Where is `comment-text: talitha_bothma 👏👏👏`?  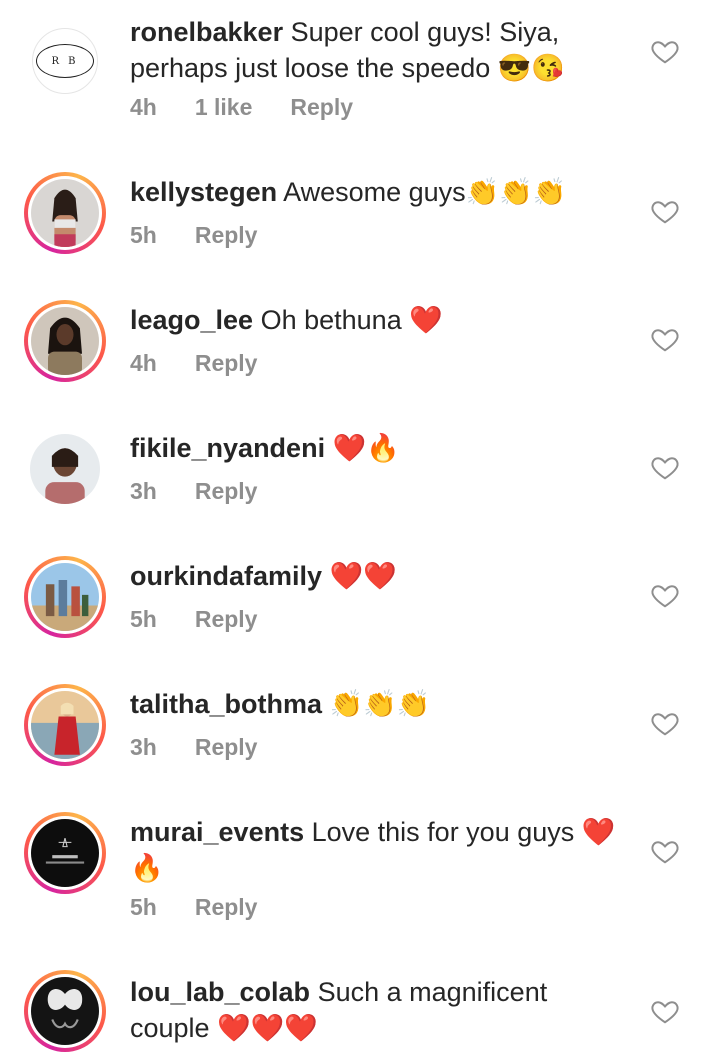
comment-text: talitha_bothma 👏👏👏 is located at coordinates (370, 704).